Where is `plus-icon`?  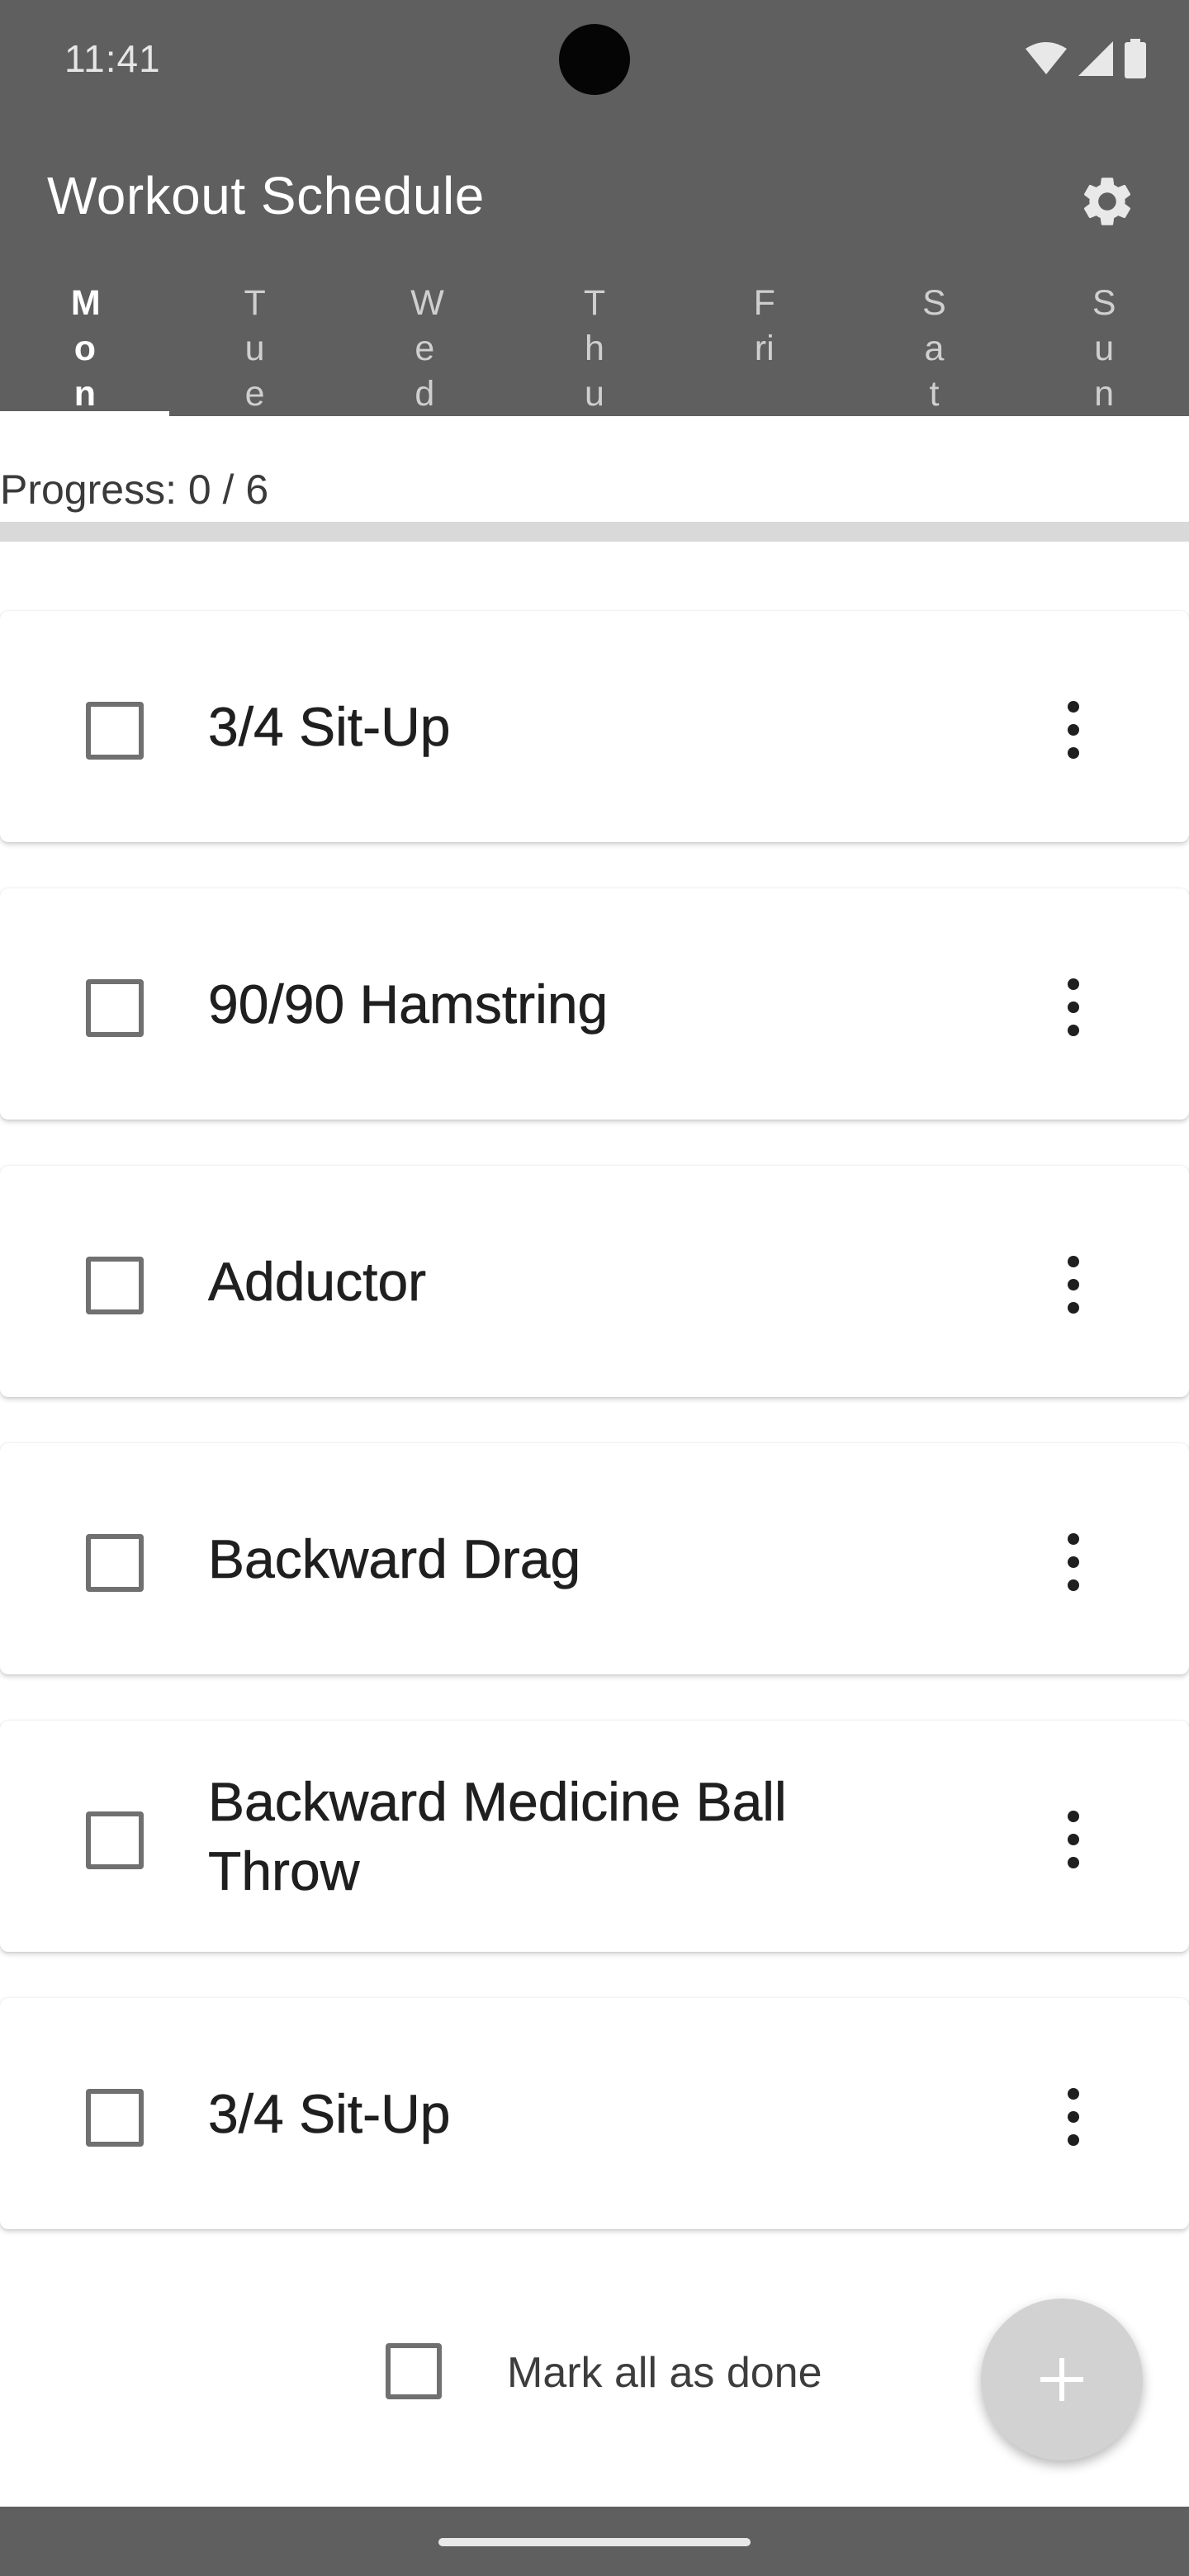 plus-icon is located at coordinates (1061, 2379).